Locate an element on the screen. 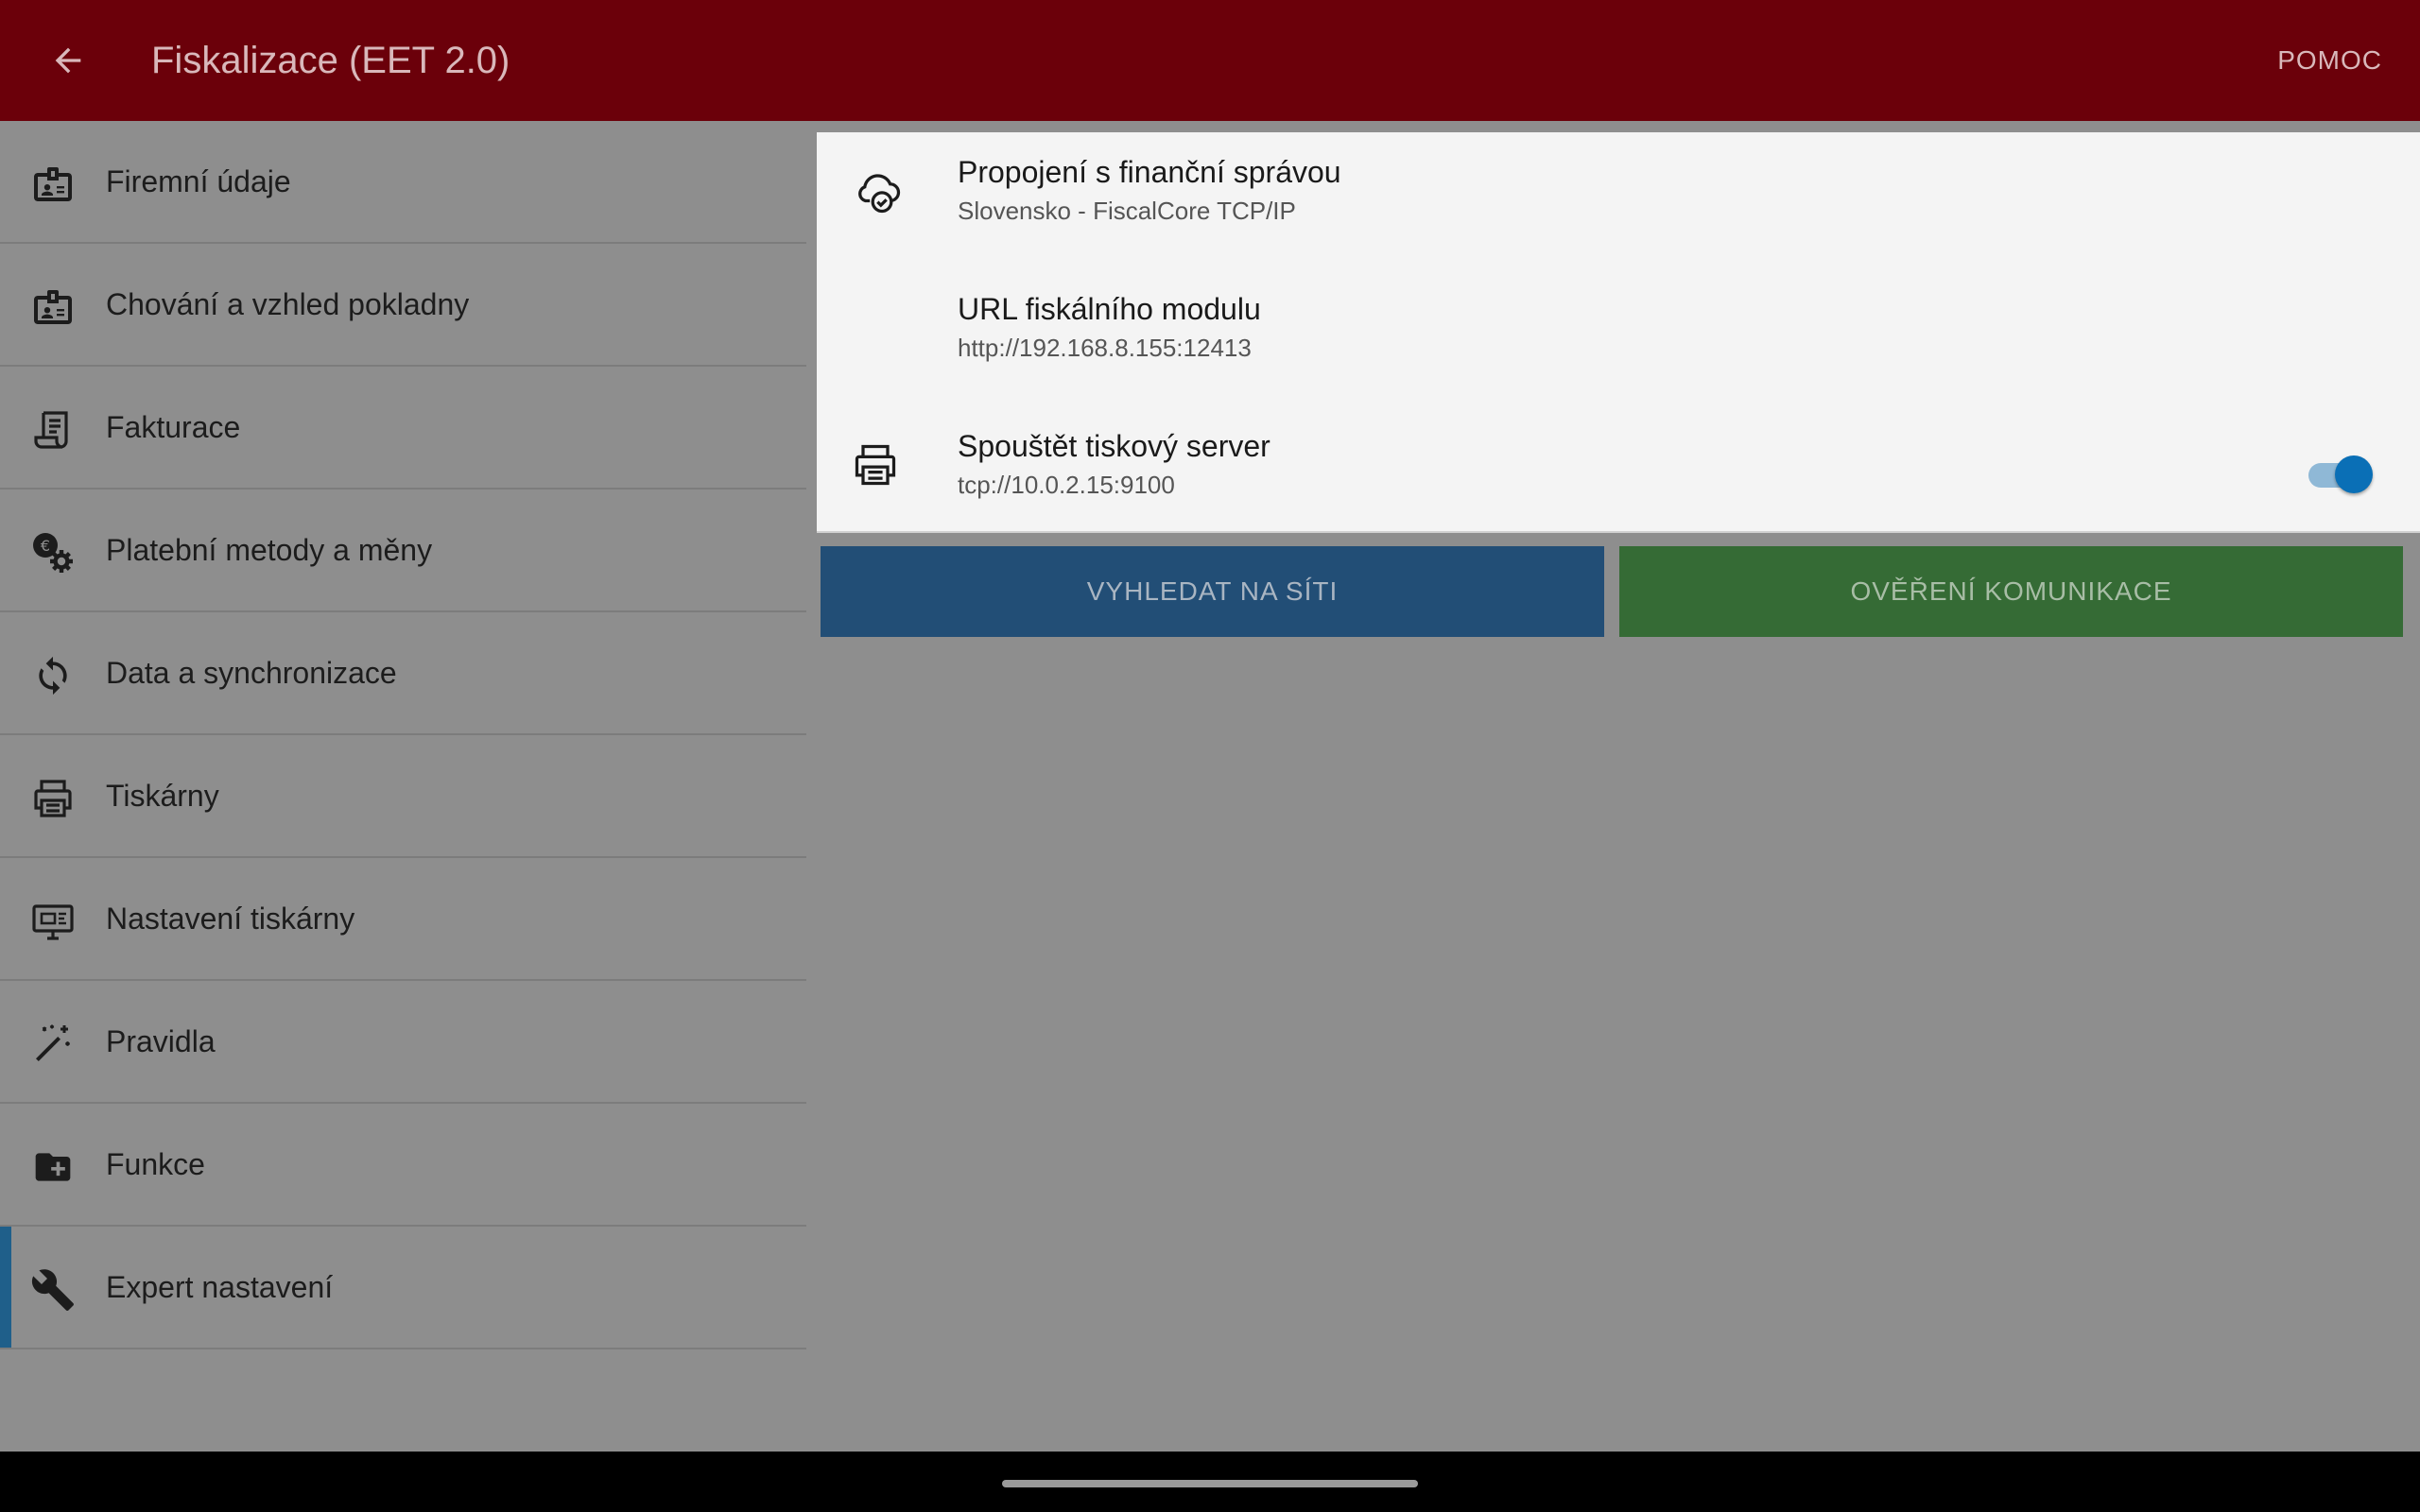  page-title: Fiskalizace (EET 2.0) is located at coordinates (330, 60).